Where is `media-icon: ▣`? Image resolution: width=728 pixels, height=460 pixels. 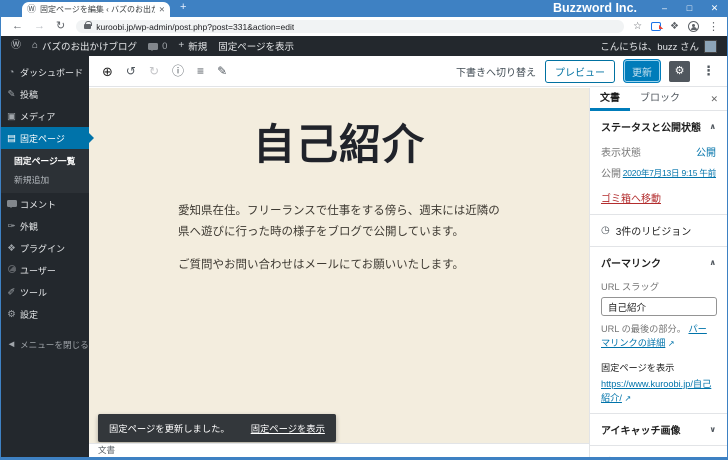
media-icon: ▣ is located at coordinates (11, 116).